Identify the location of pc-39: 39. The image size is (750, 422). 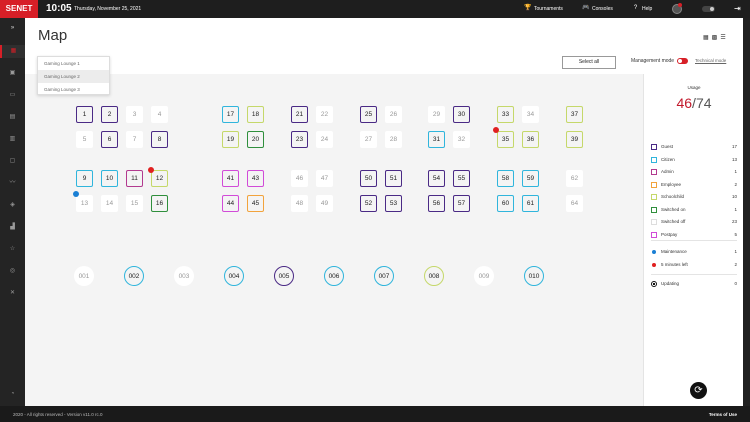
(574, 139).